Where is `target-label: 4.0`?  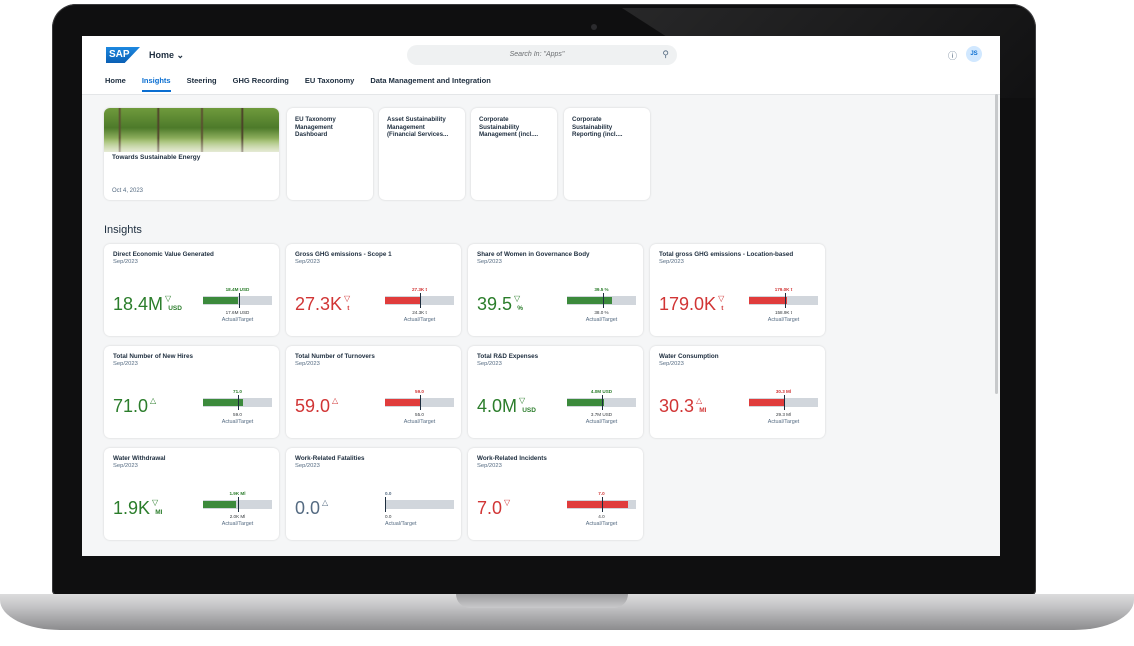 target-label: 4.0 is located at coordinates (601, 516).